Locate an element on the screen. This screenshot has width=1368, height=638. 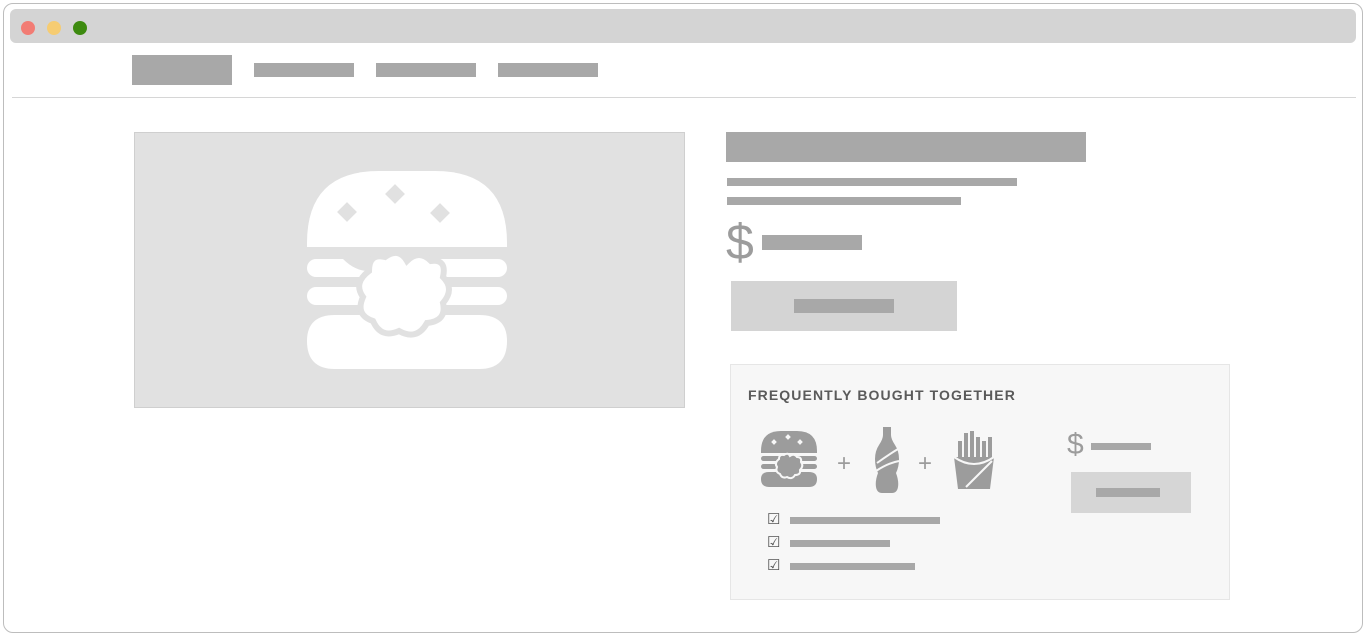
panel-title: FREQUENTLY BOUGHT TOGETHER is located at coordinates (882, 395).